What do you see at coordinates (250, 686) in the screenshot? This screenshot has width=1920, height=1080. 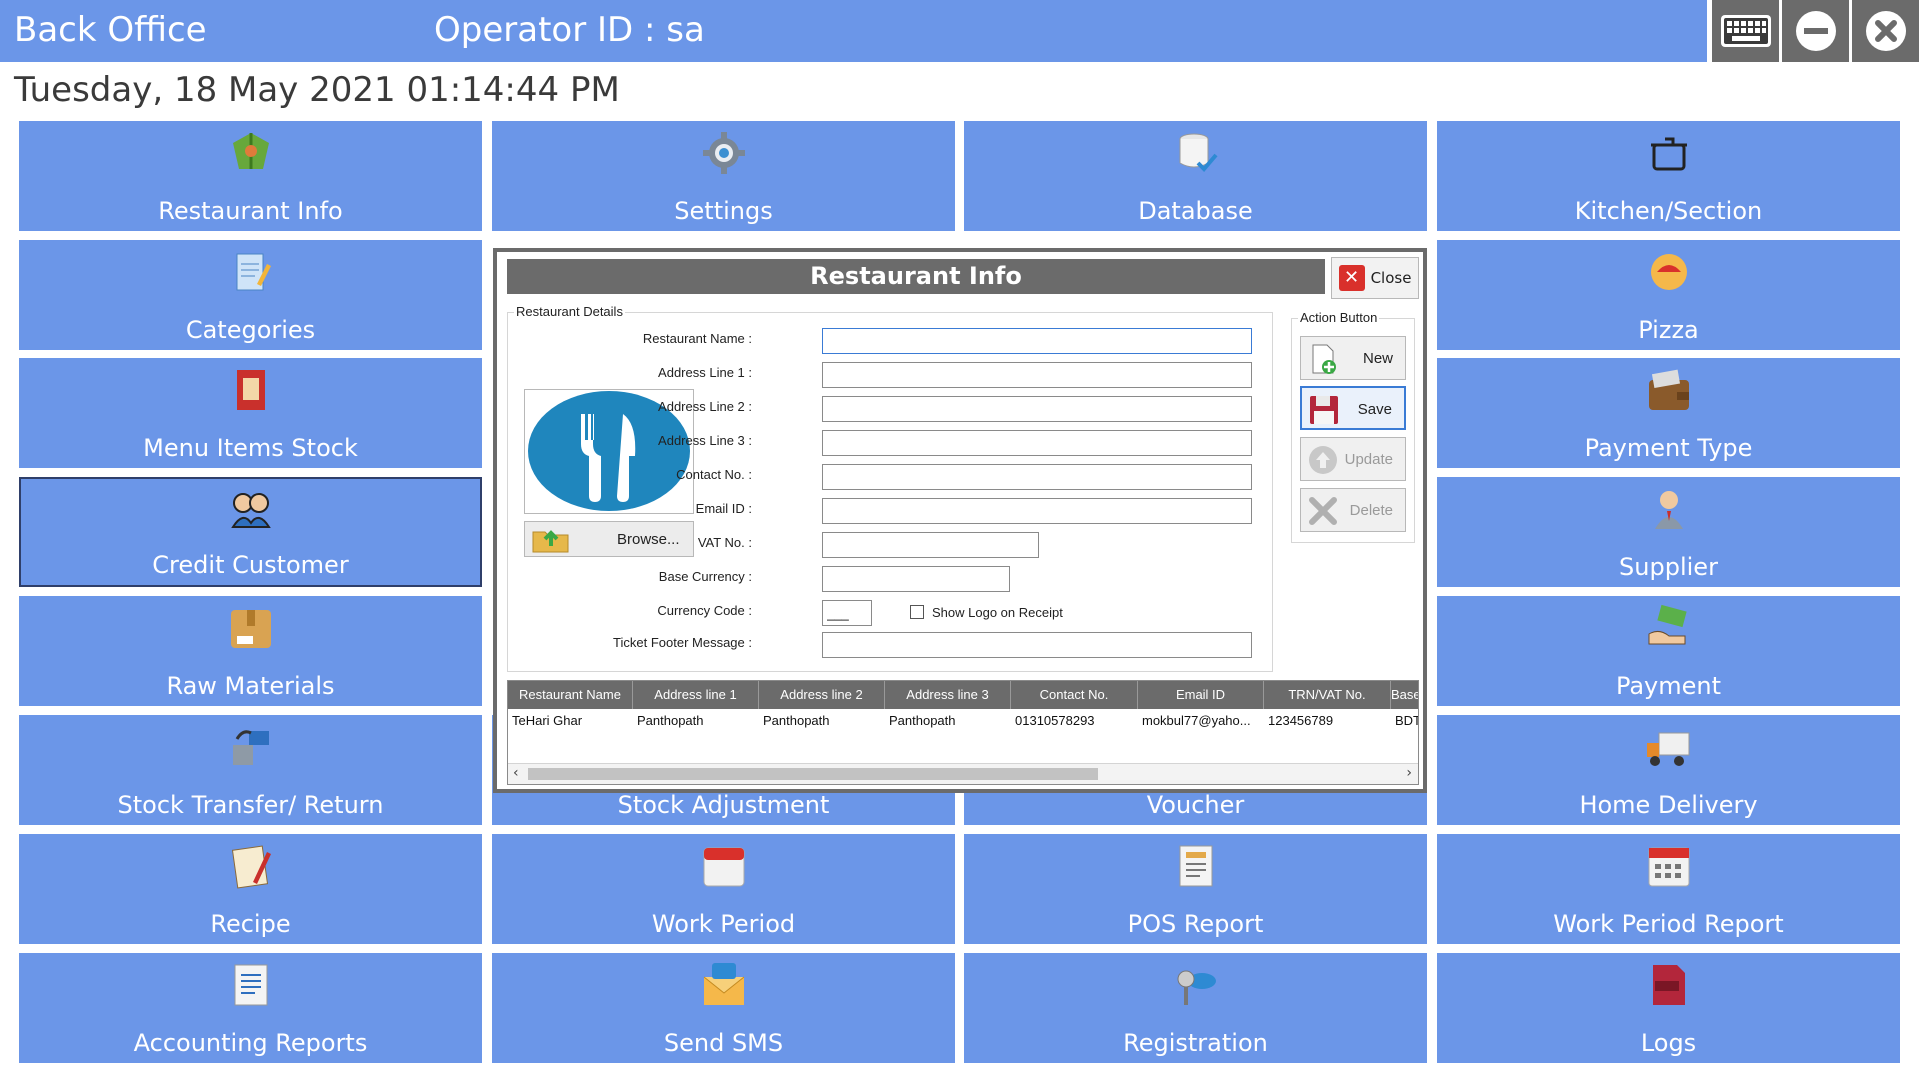 I see `tile-label: Raw Materials` at bounding box center [250, 686].